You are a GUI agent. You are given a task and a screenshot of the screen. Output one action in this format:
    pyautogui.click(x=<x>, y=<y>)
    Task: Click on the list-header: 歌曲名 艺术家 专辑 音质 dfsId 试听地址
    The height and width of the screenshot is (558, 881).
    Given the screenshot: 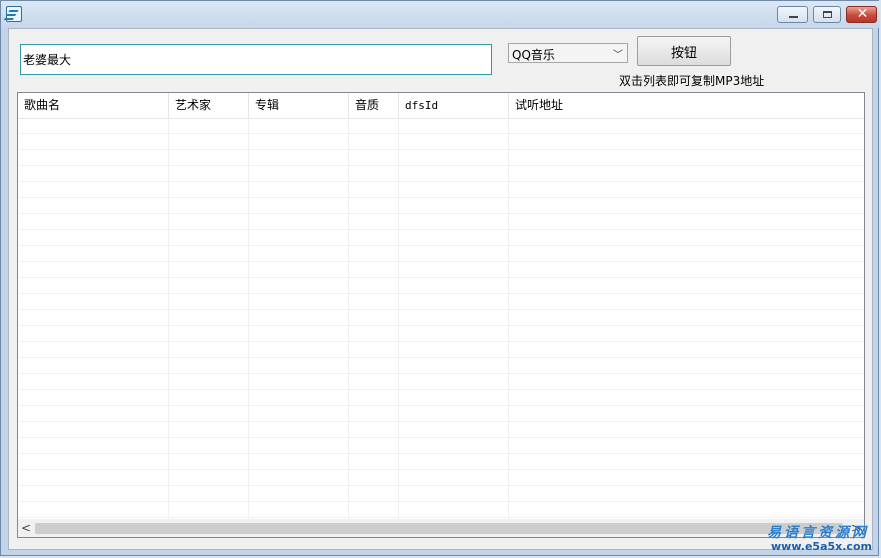 What is the action you would take?
    pyautogui.click(x=441, y=106)
    